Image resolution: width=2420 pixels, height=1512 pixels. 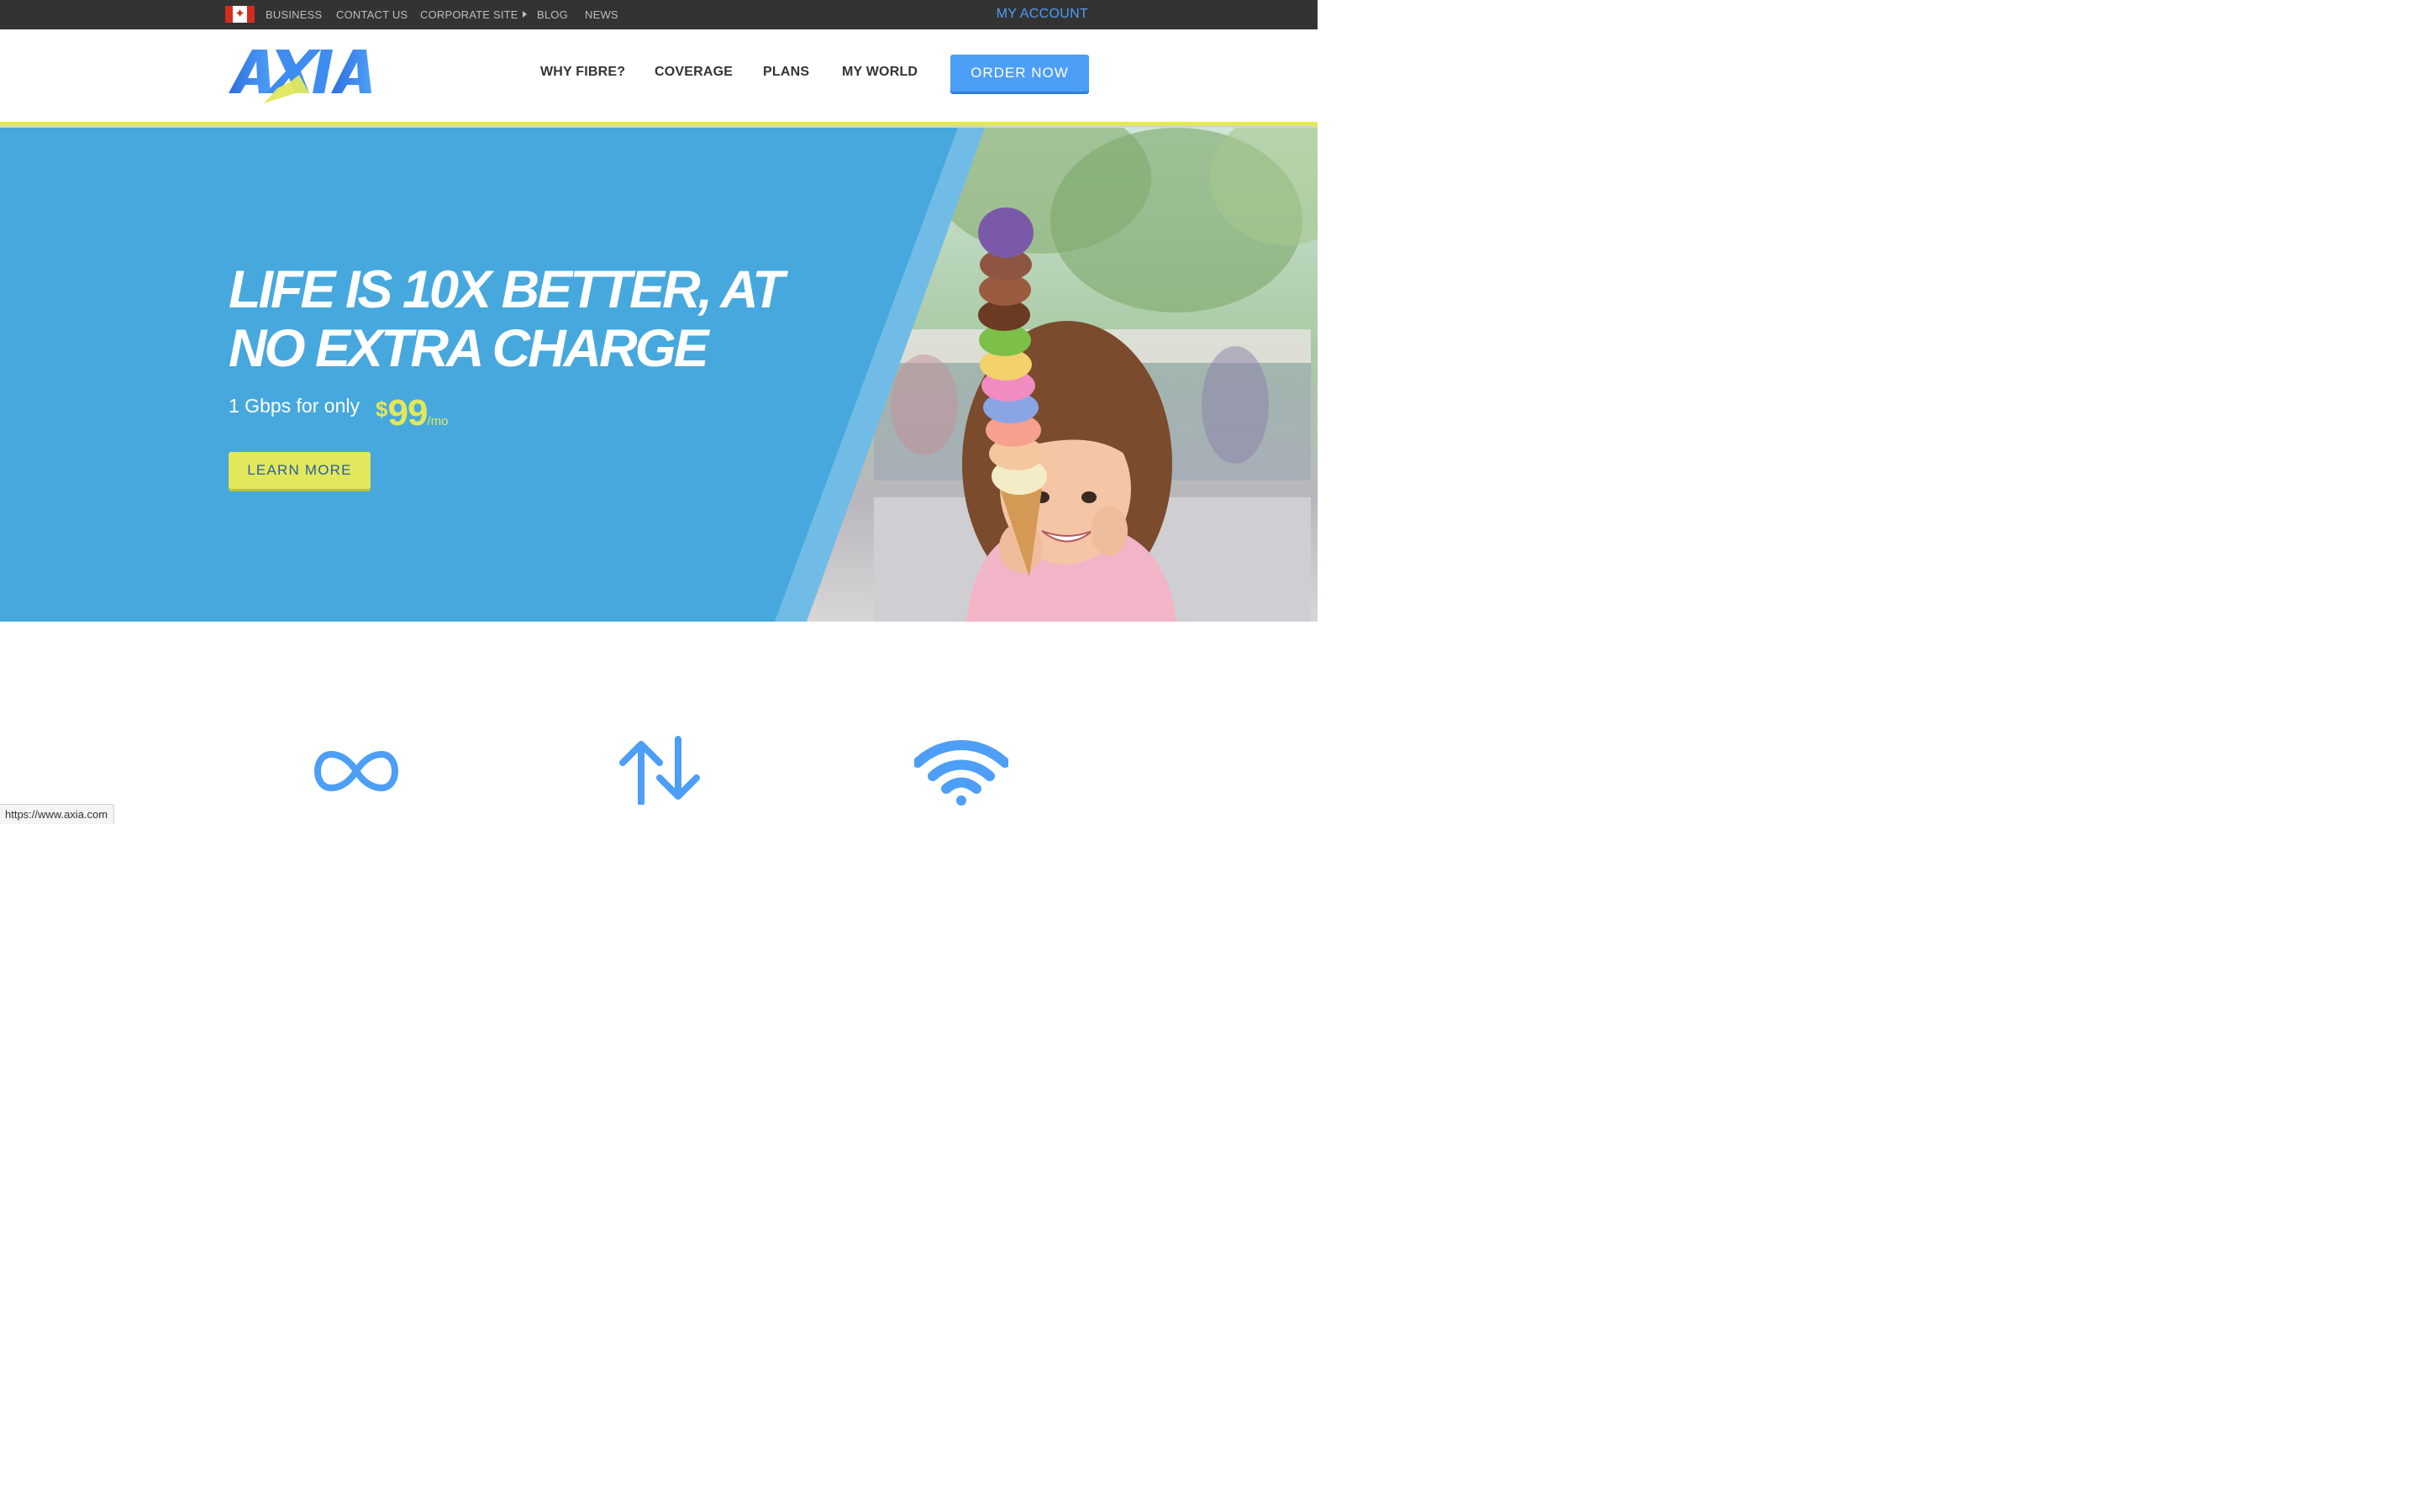 I want to click on top-link-business: BUSINESS, so click(x=294, y=14).